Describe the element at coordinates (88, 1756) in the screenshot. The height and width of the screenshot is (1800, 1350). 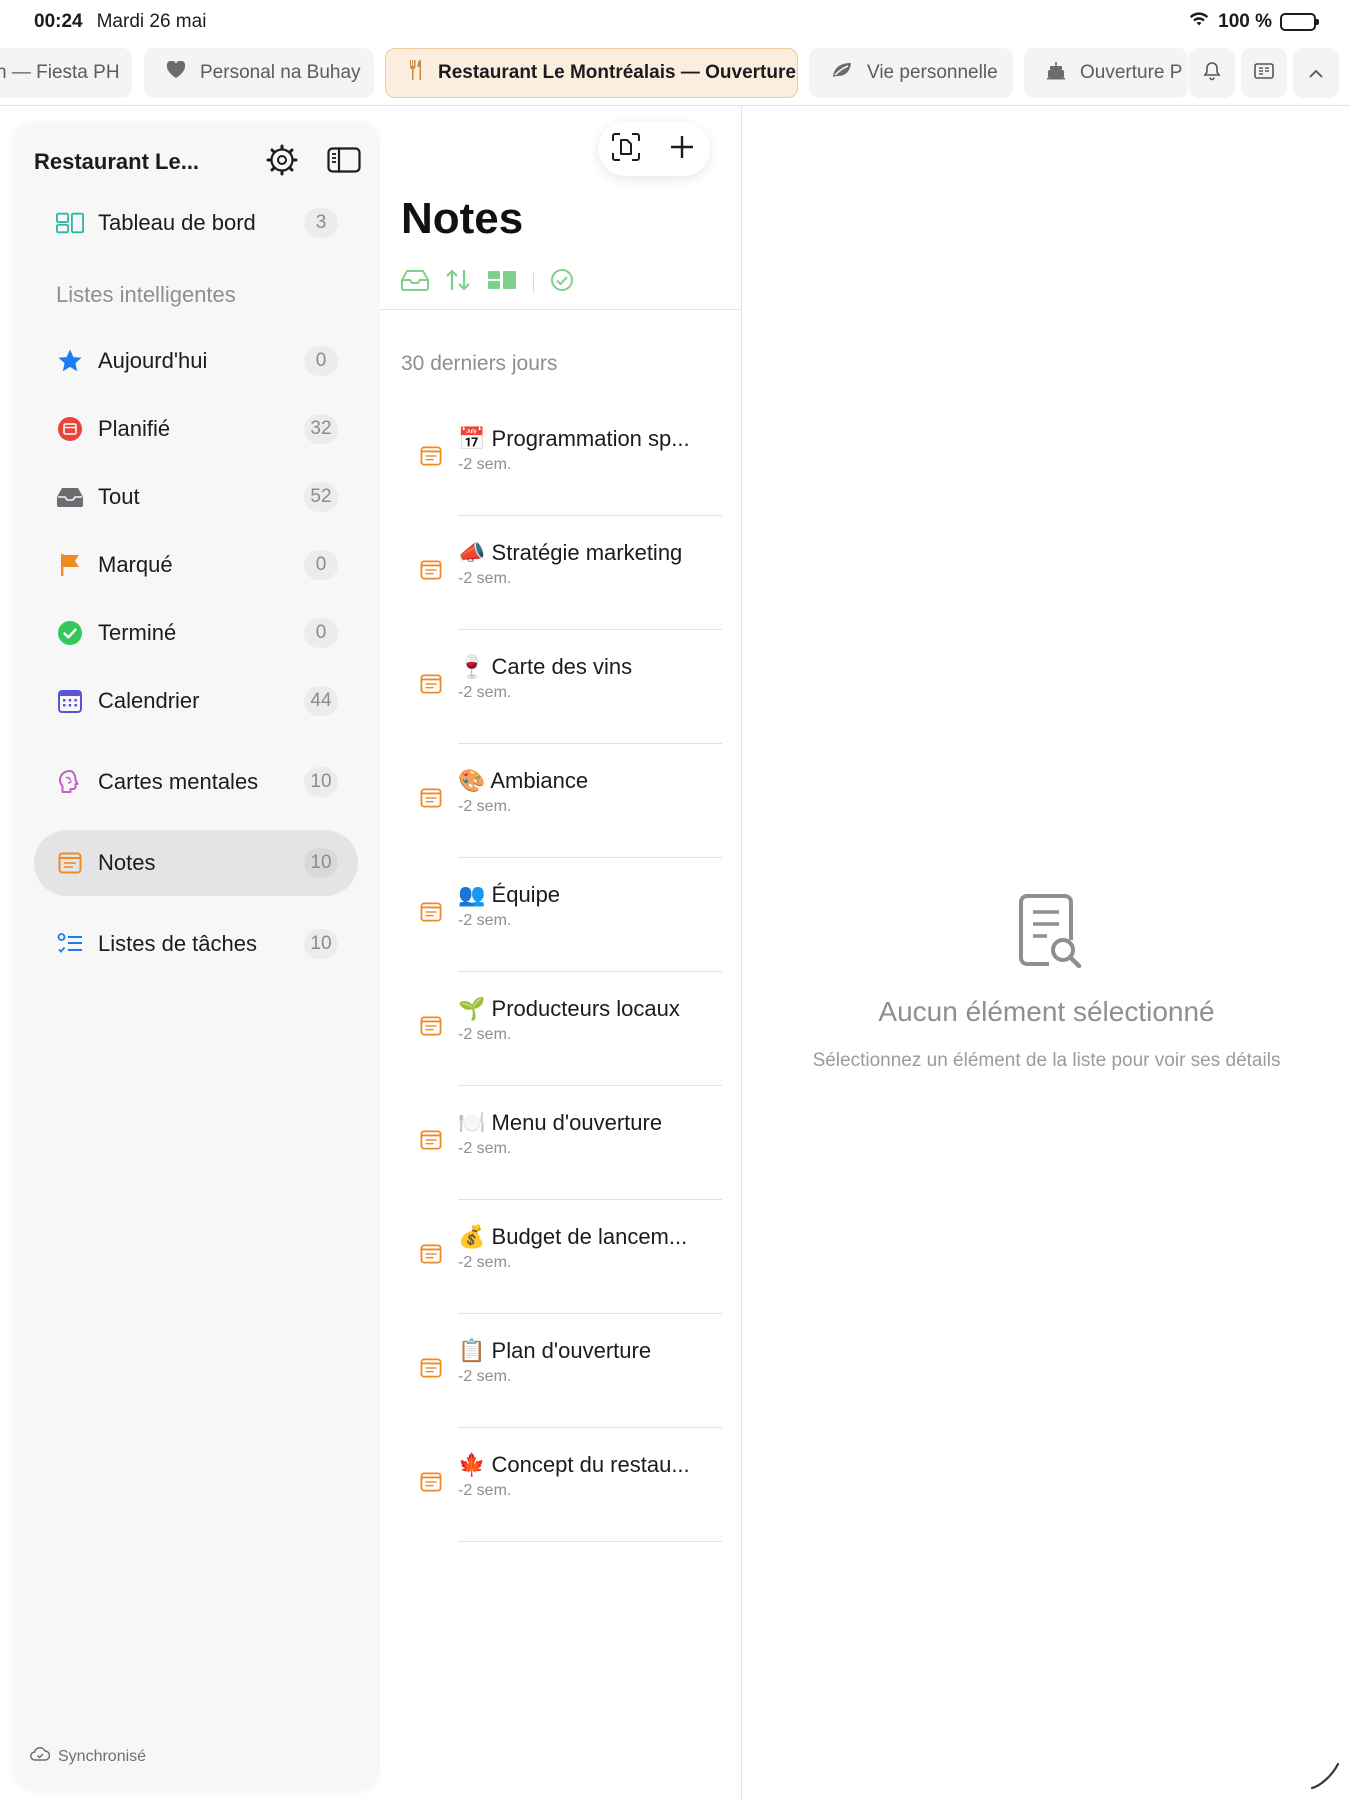
I see `sync-status: Synchronisé` at that location.